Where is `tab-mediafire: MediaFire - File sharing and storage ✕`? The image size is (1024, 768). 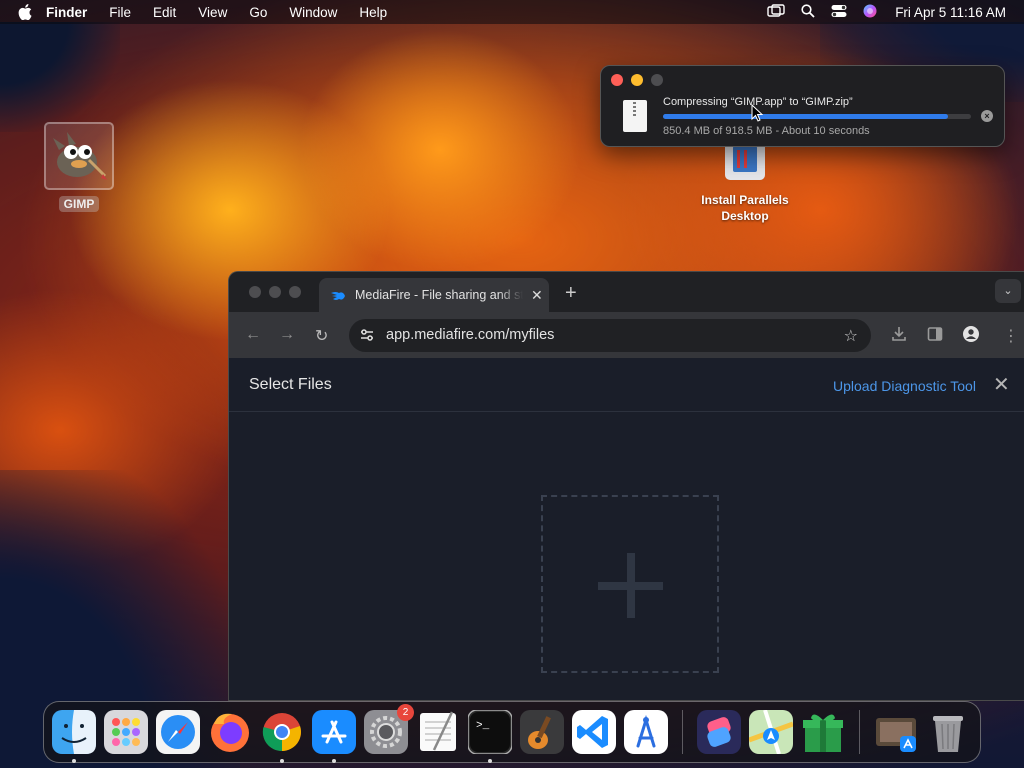
tab-mediafire: MediaFire - File sharing and storage ✕ is located at coordinates (434, 295).